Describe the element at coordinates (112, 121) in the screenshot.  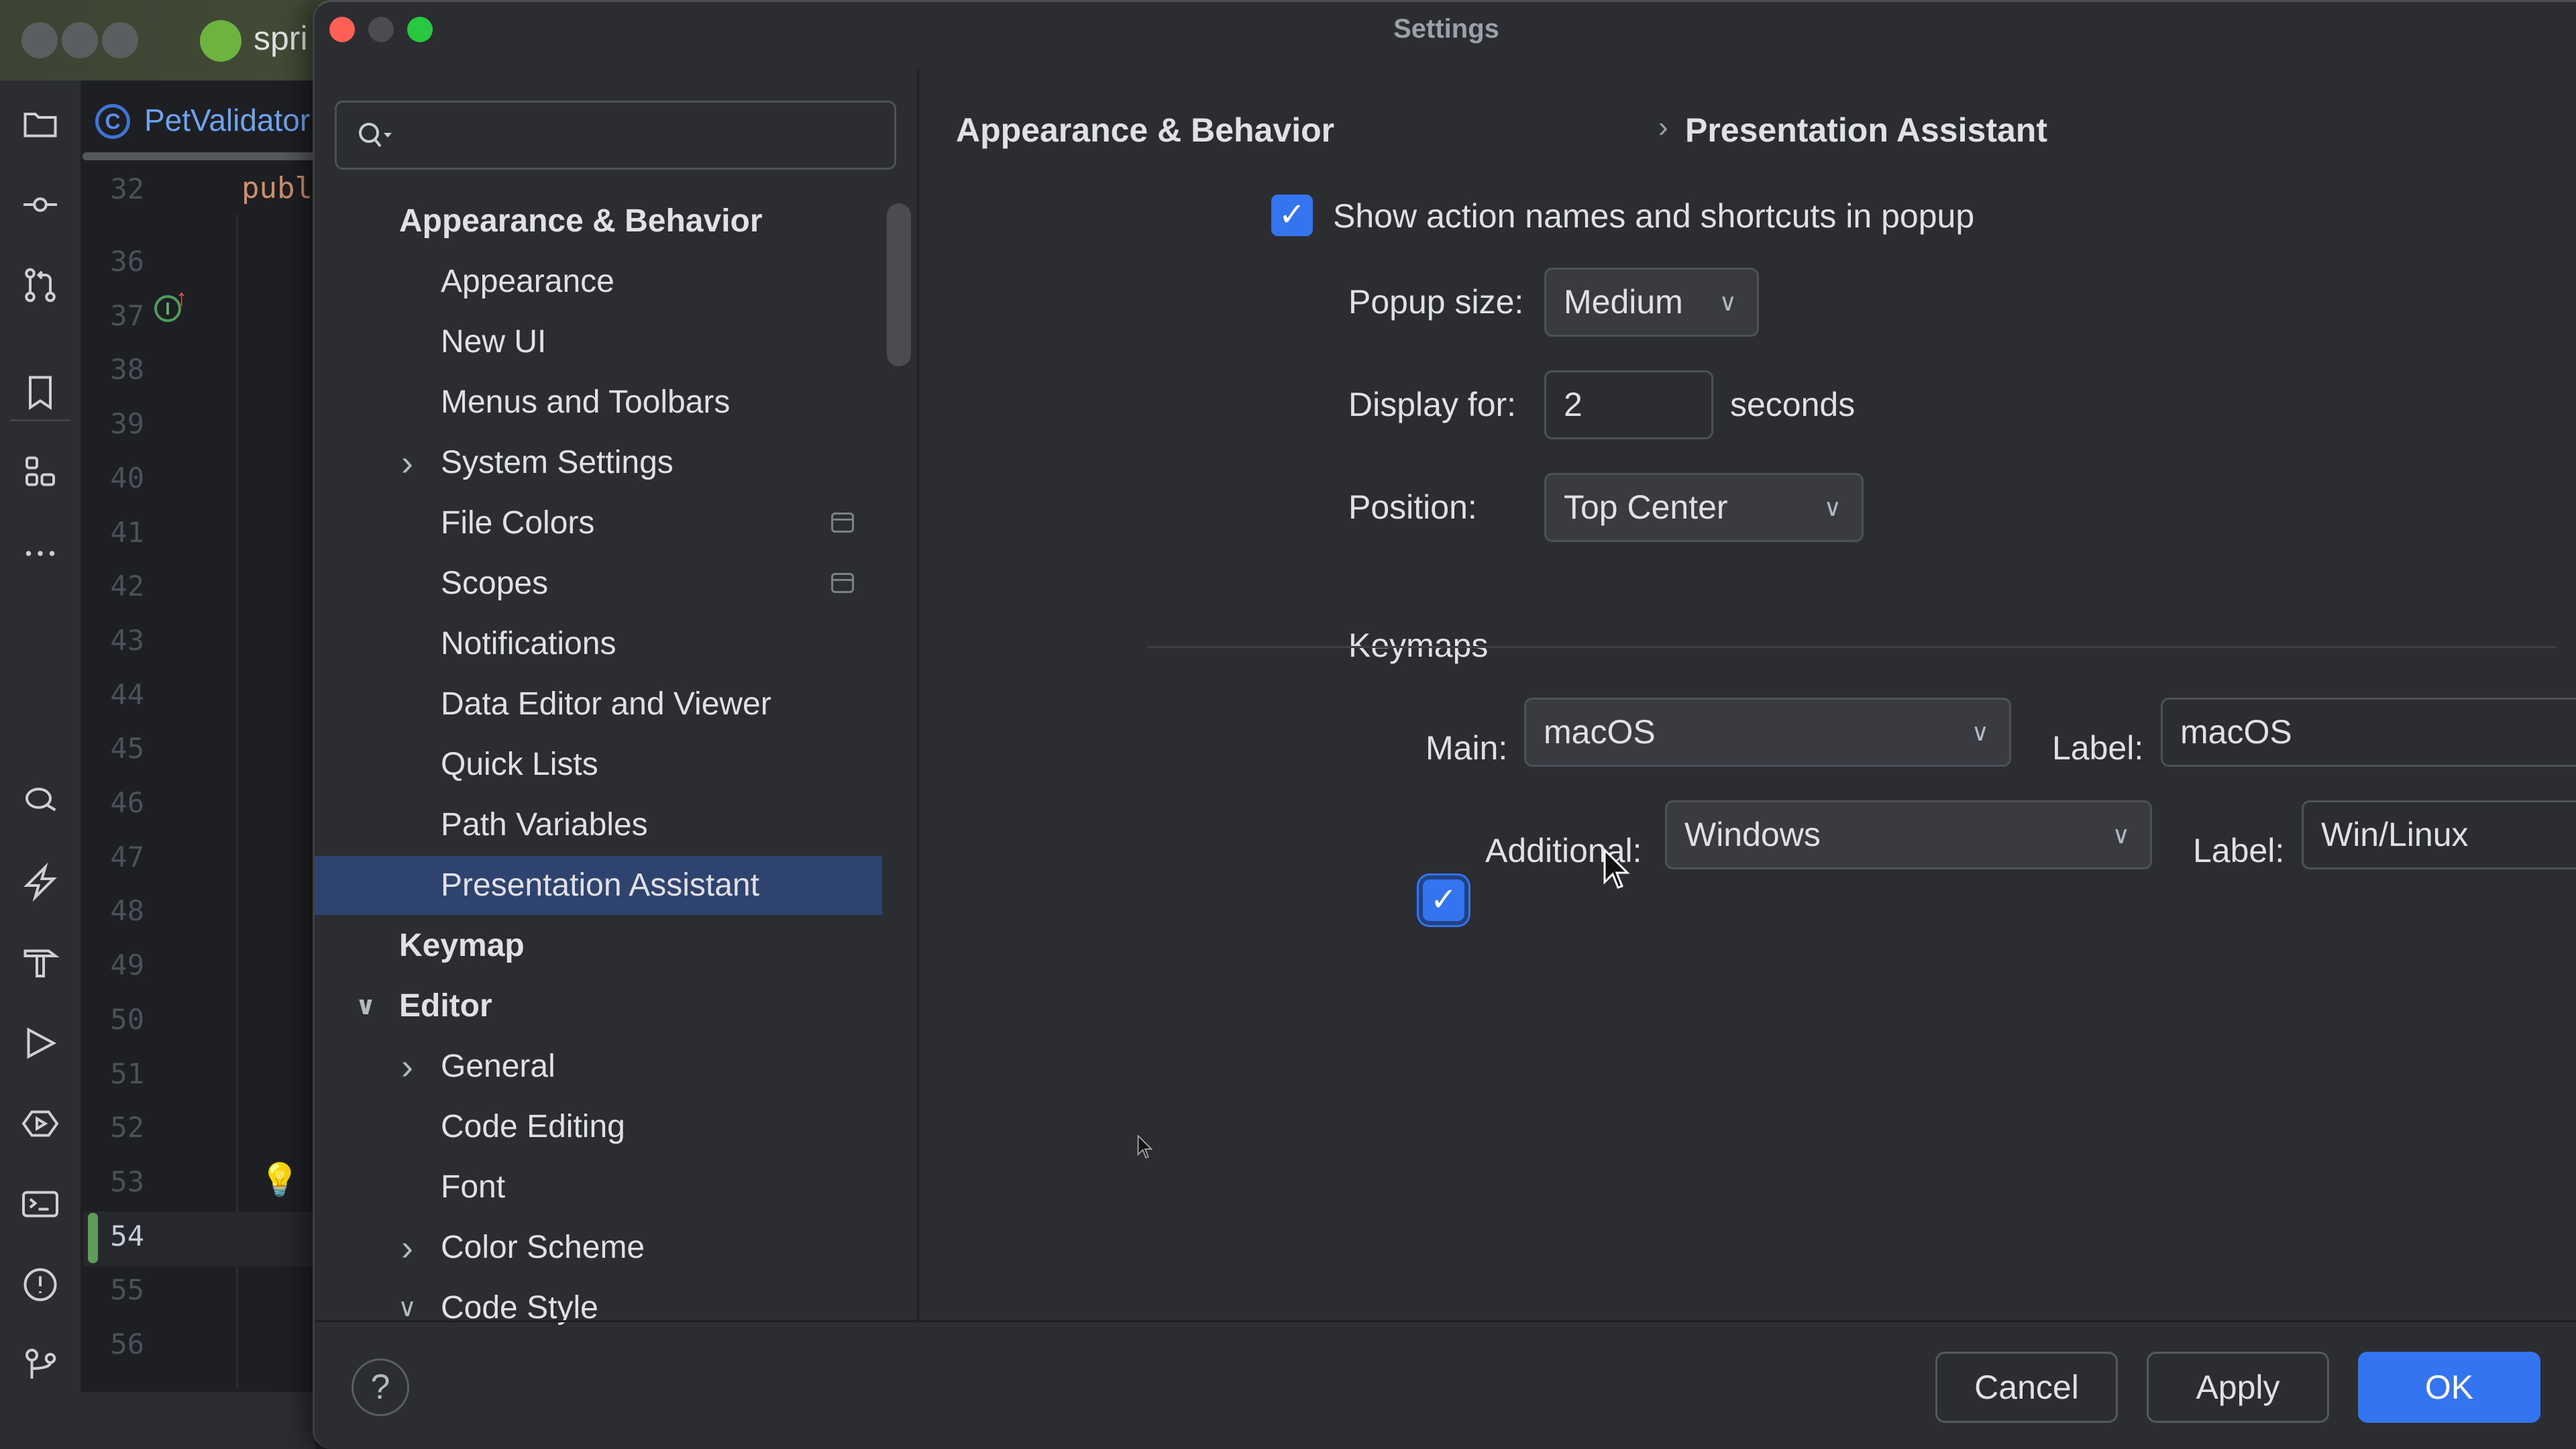
I see `class-icon: C` at that location.